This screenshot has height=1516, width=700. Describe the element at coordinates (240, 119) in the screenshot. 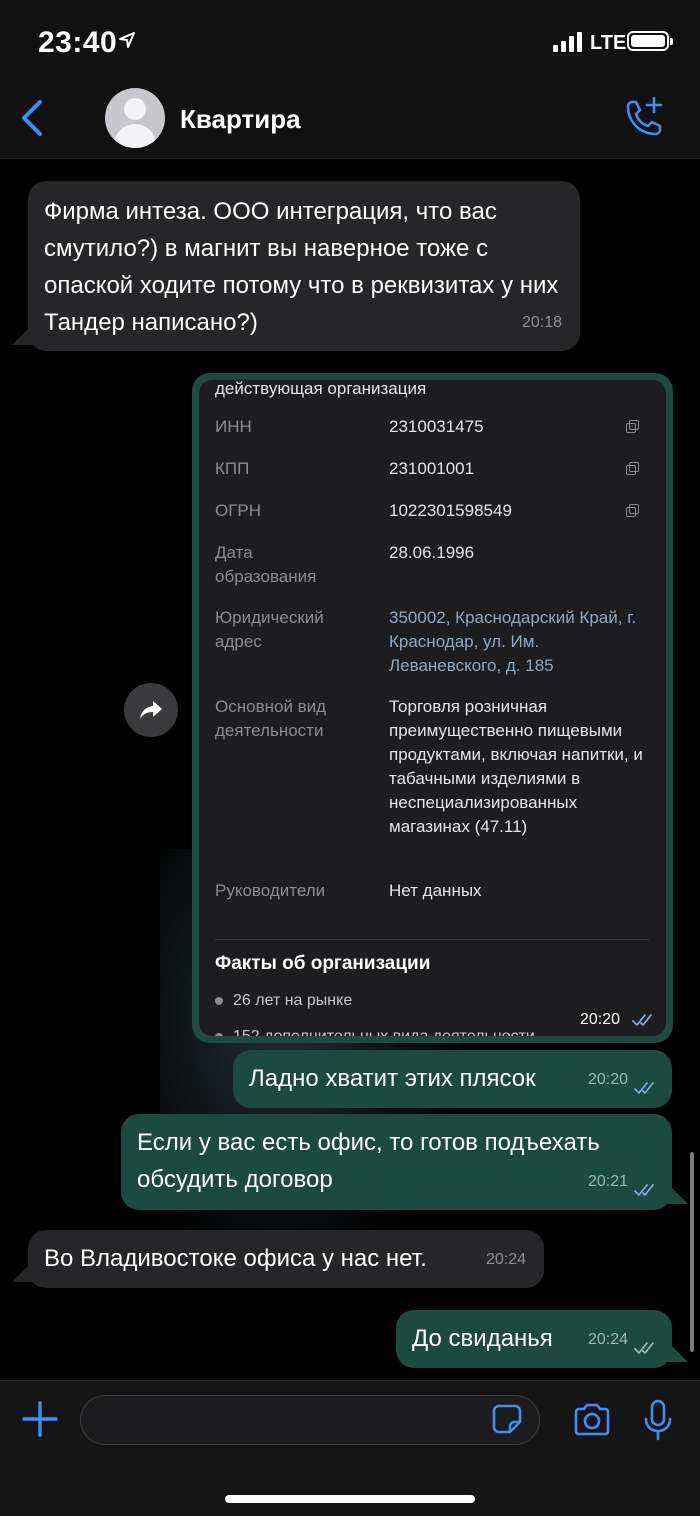

I see `contact-name: Квартира` at that location.